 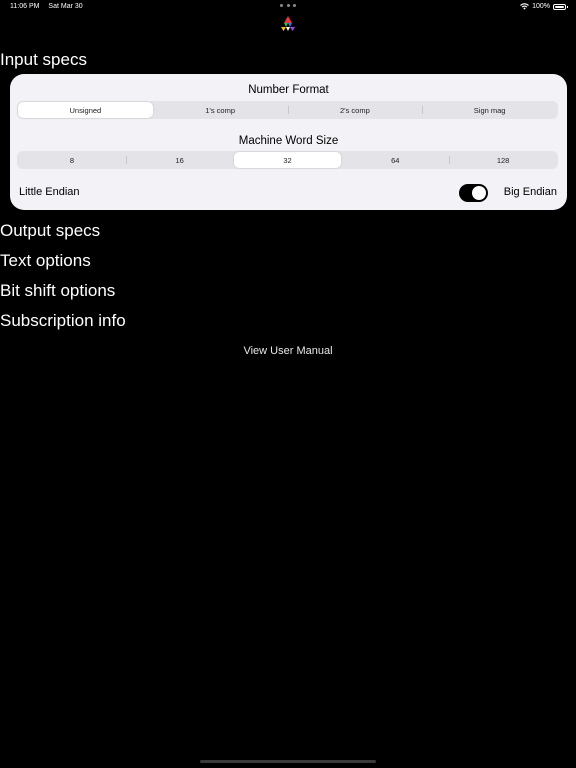 I want to click on status-right: 100%, so click(x=544, y=6).